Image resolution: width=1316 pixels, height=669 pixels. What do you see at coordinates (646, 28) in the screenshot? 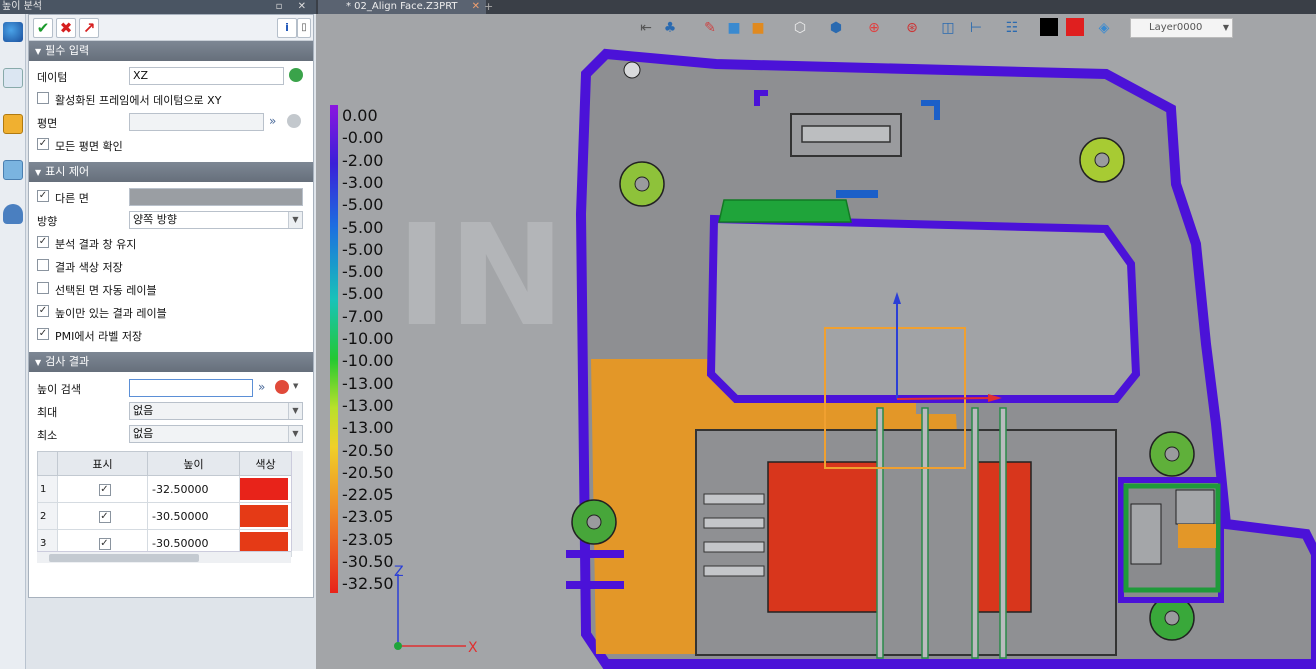
I see `undo-icon: ⇤` at bounding box center [646, 28].